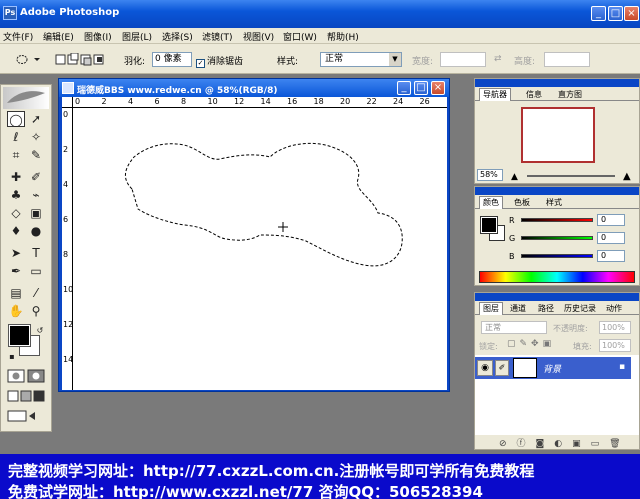 The image size is (640, 499). I want to click on ruler-h-tick: 12, so click(239, 101).